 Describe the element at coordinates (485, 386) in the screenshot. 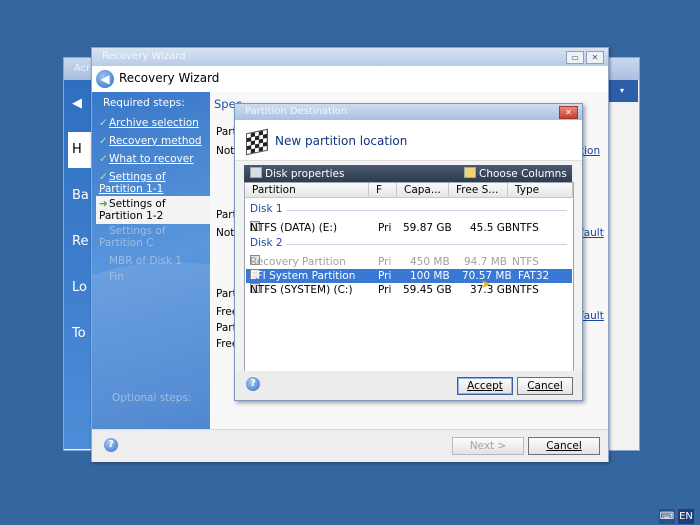

I see `accept-button: Accept` at that location.